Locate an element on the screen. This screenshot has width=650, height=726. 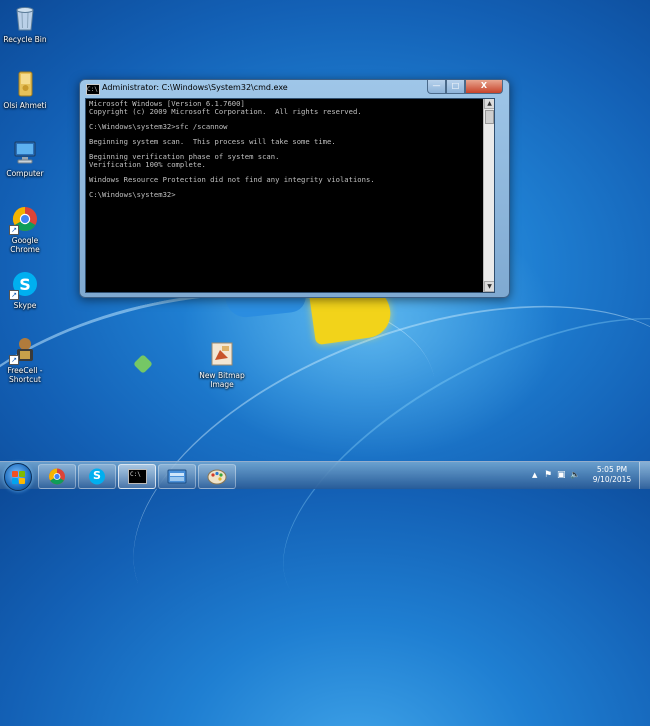
computer-icon is located at coordinates (25, 152).